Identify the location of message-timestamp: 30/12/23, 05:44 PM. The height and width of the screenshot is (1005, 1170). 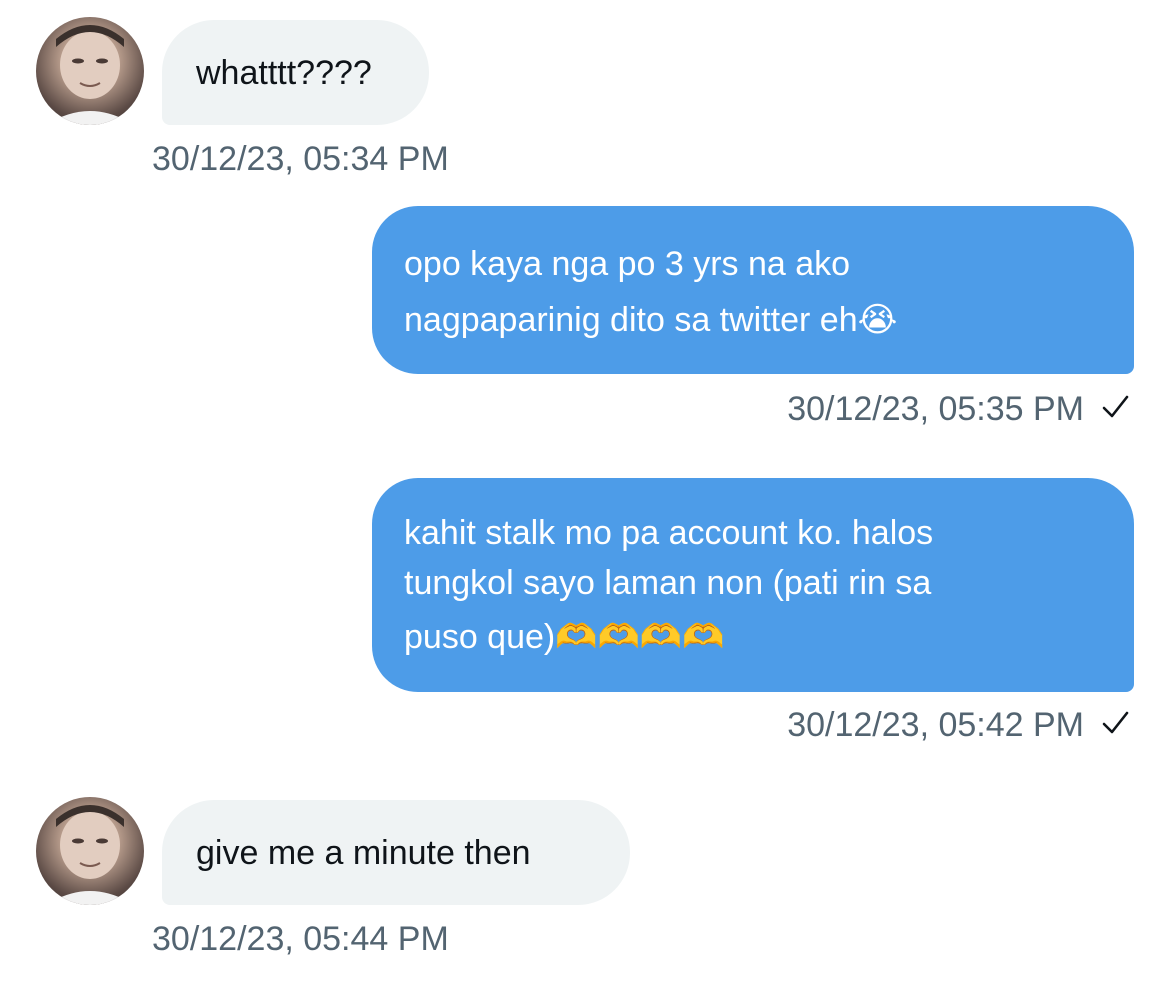
(300, 939).